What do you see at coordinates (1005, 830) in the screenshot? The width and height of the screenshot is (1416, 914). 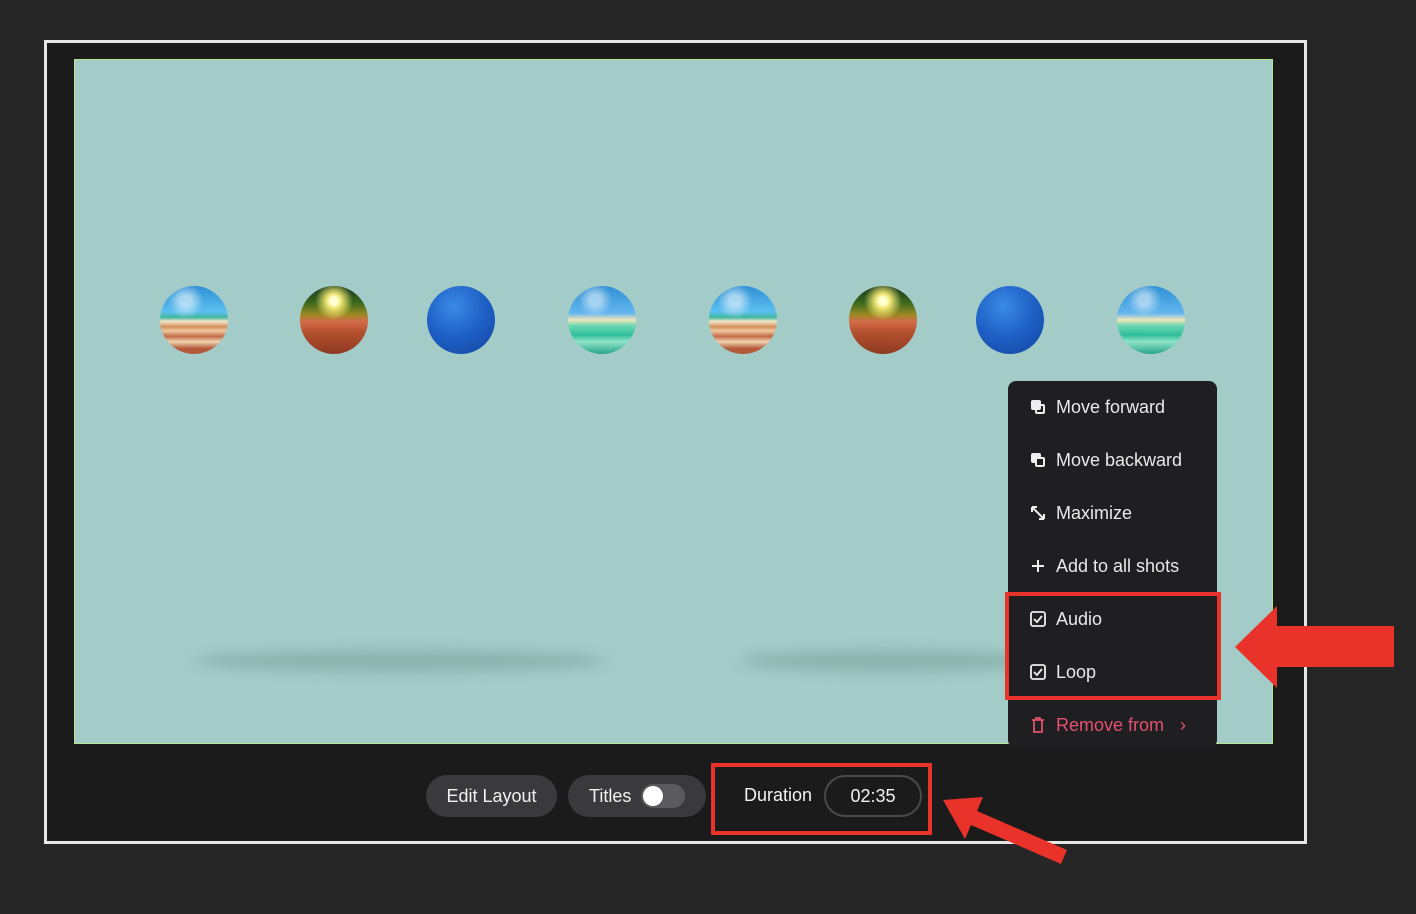 I see `arrow-diagonal-annotation` at bounding box center [1005, 830].